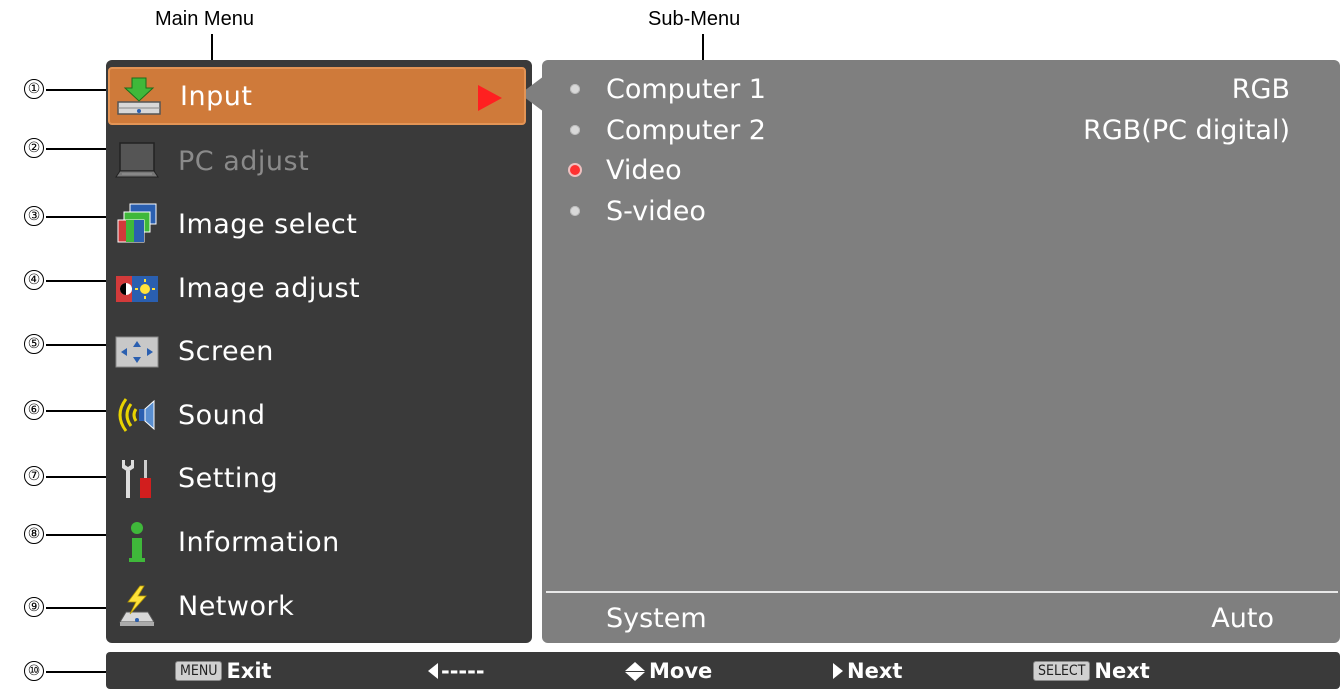  Describe the element at coordinates (694, 19) in the screenshot. I see `sub-menu-callout: Sub-Menu` at that location.